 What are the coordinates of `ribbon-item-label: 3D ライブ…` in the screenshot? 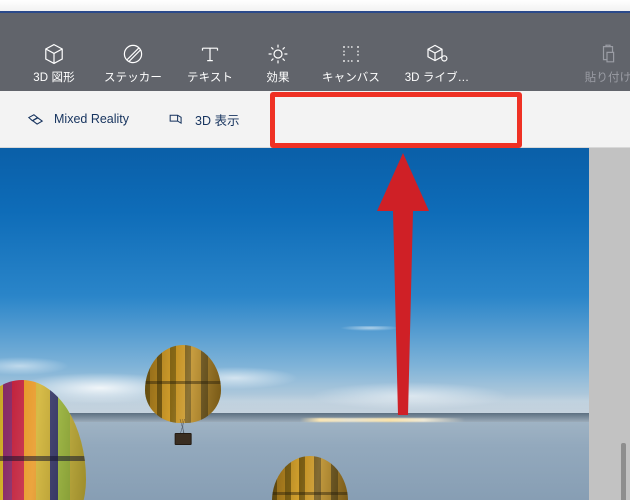 It's located at (437, 78).